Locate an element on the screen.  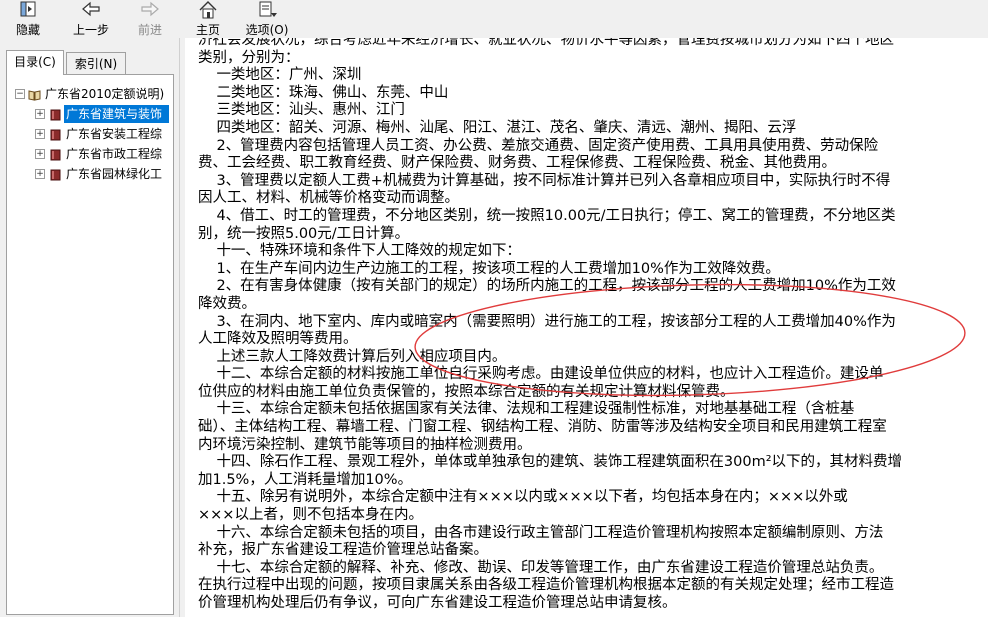
document-line: 加1.5%，人工消耗量增加10%。 is located at coordinates (305, 479).